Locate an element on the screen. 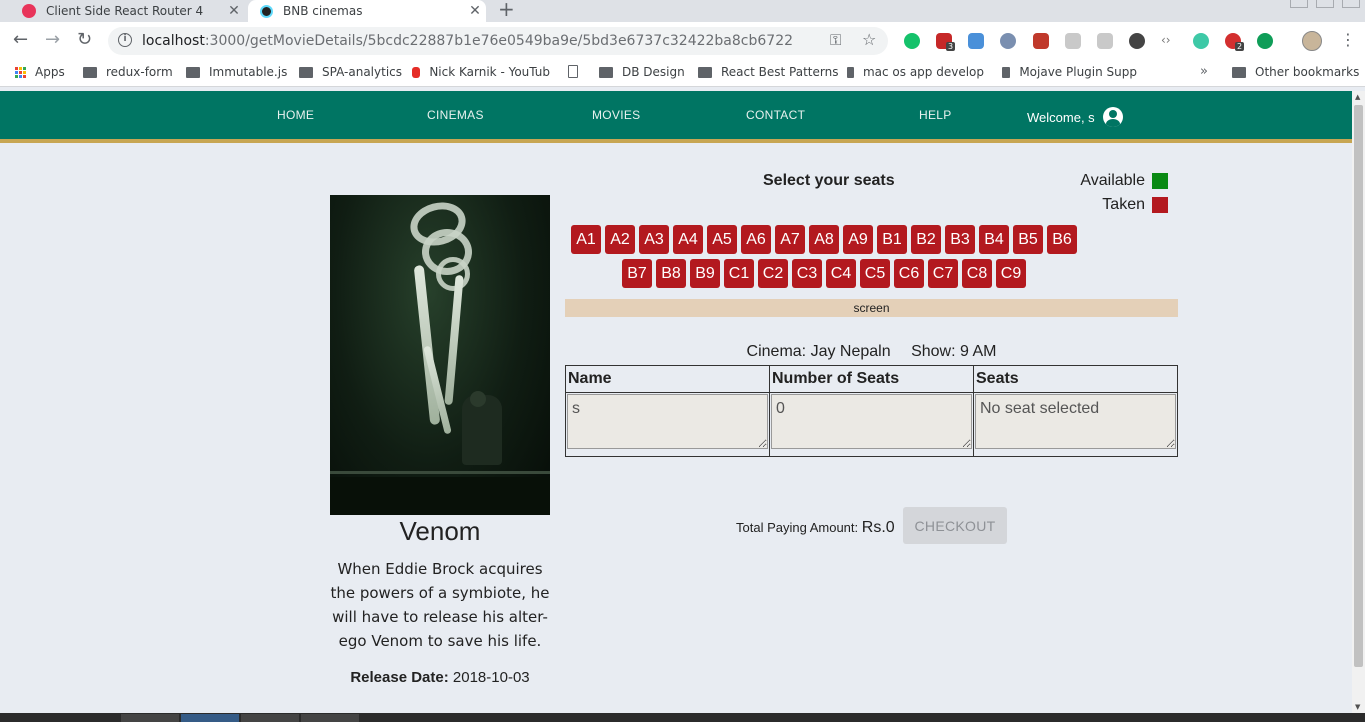  seat-a1: A1 is located at coordinates (586, 239).